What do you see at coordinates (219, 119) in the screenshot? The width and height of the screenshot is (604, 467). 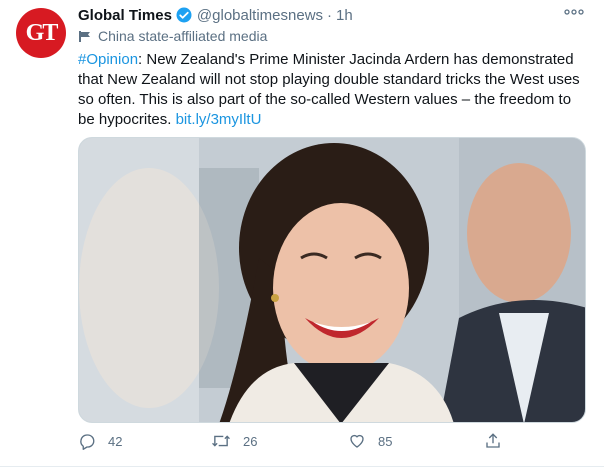 I see `short-link: bit.ly/3myIltU` at bounding box center [219, 119].